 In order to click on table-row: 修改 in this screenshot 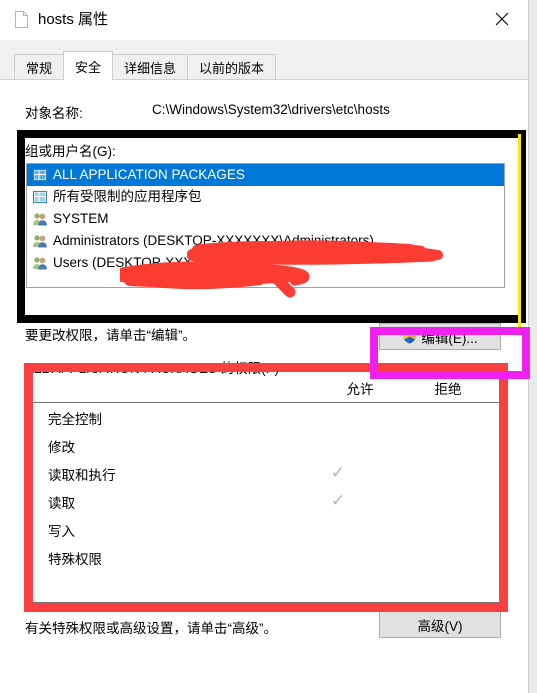, I will do `click(268, 445)`.